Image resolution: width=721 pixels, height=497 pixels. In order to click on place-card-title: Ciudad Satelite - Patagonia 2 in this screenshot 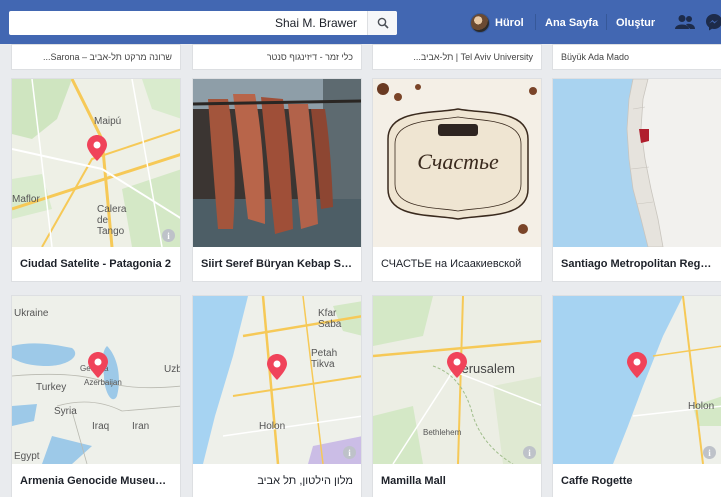, I will do `click(96, 264)`.